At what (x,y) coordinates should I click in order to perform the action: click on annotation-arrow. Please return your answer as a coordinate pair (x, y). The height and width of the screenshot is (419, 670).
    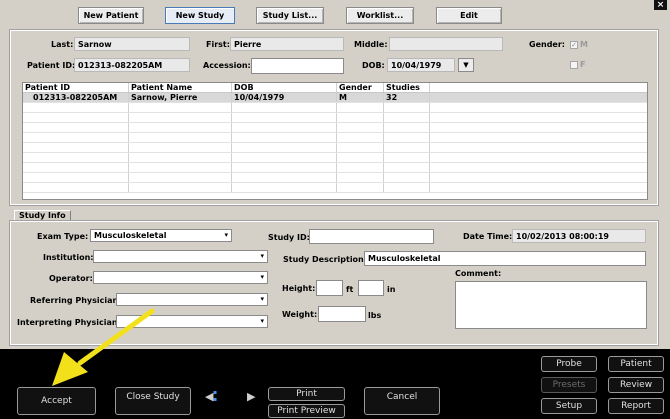
    Looking at the image, I should click on (103, 347).